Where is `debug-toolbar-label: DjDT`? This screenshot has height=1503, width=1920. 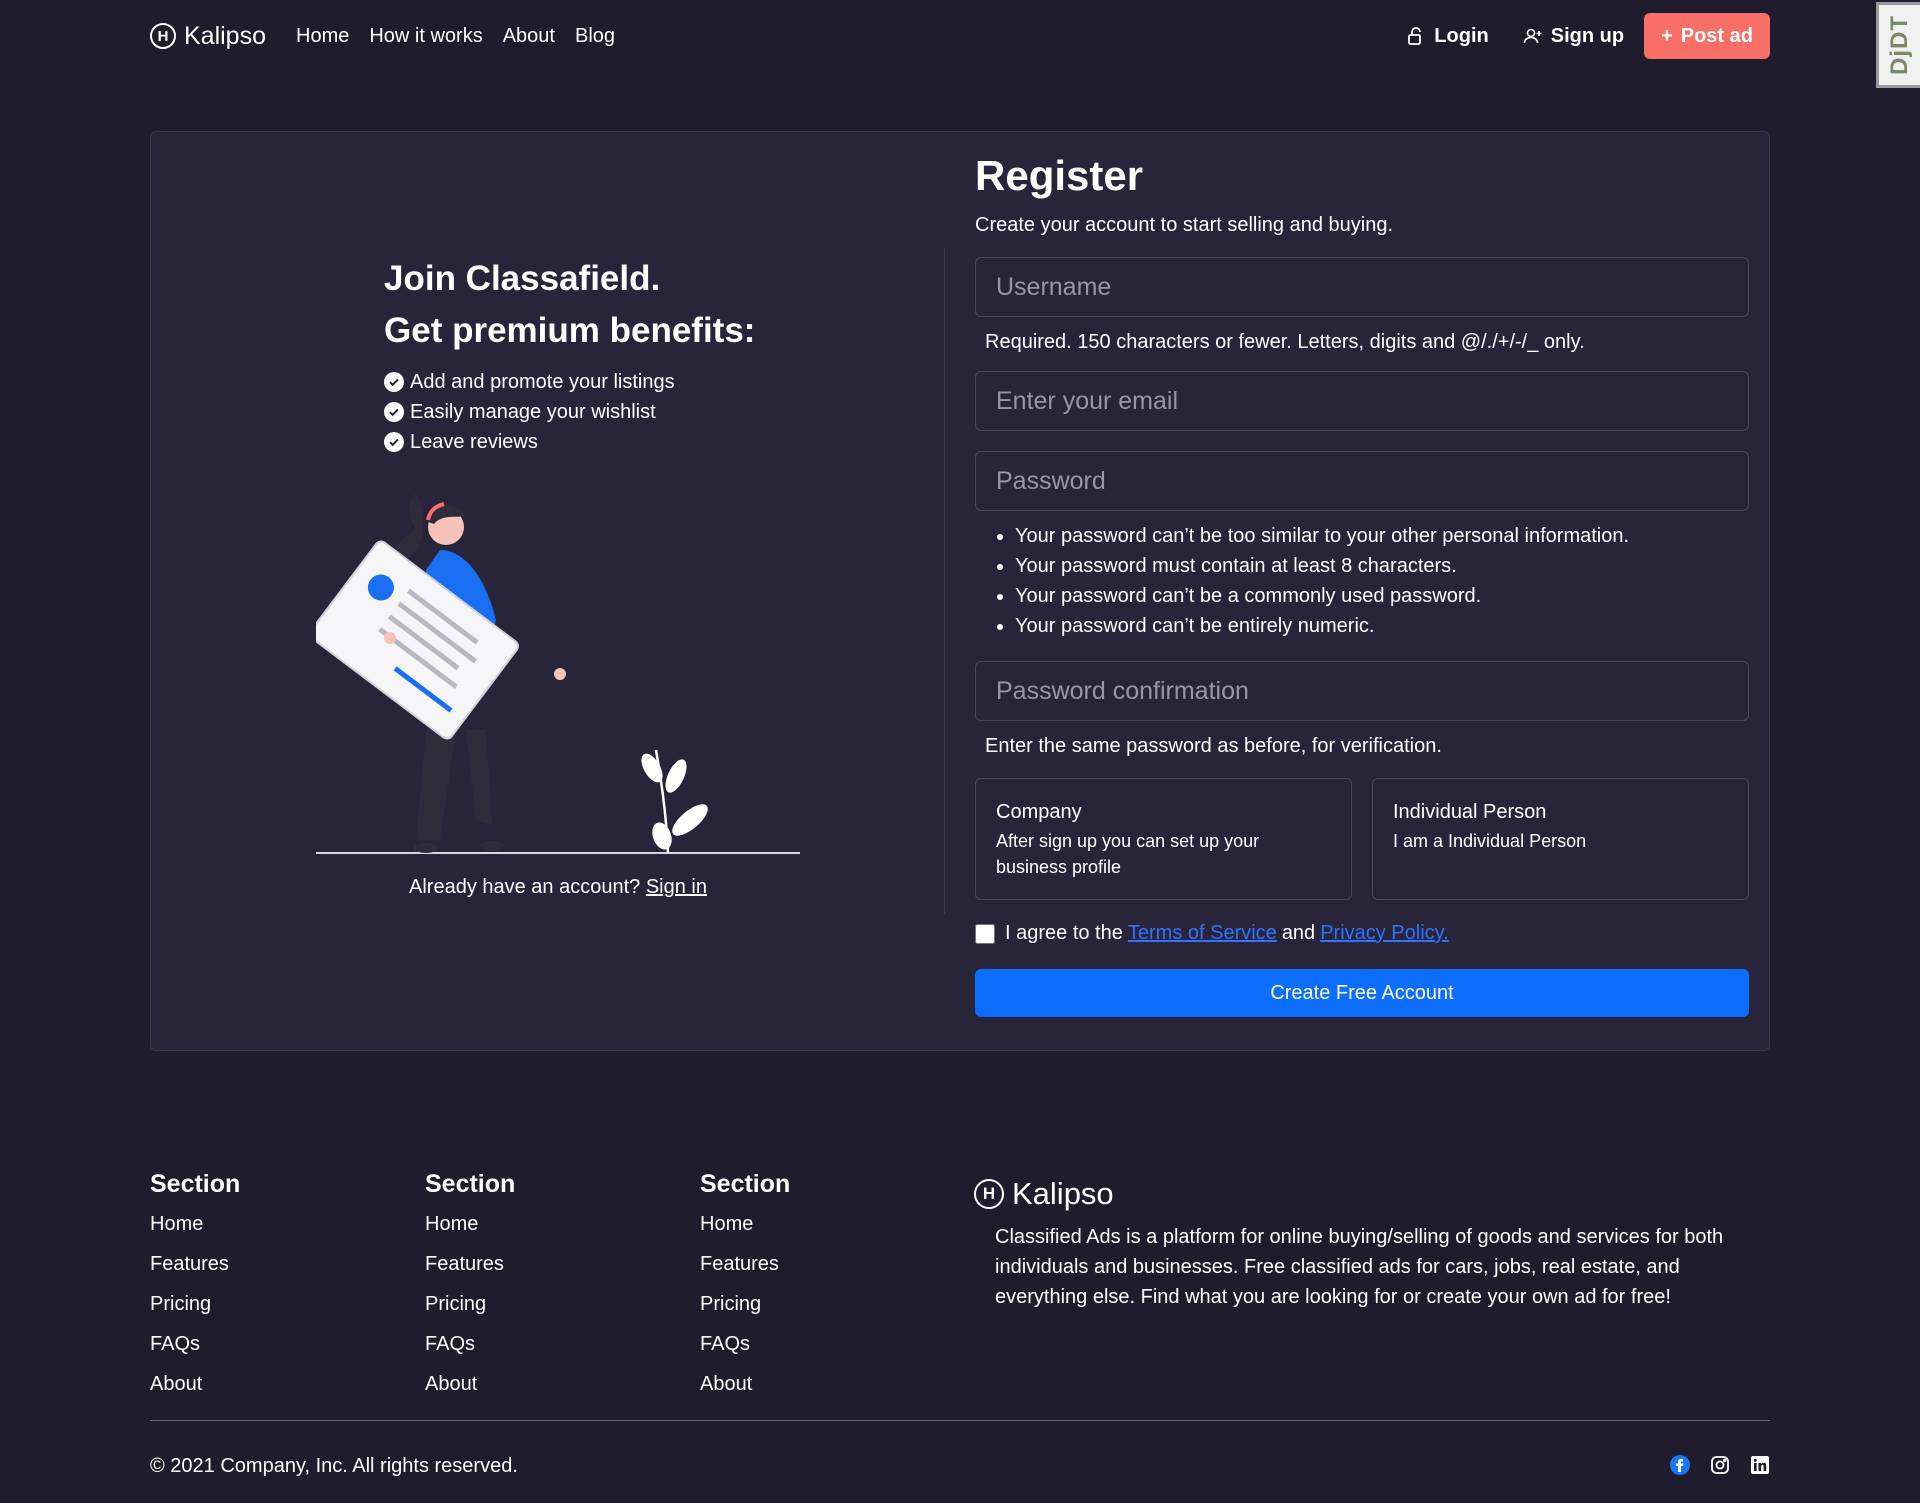
debug-toolbar-label: DjDT is located at coordinates (1899, 45).